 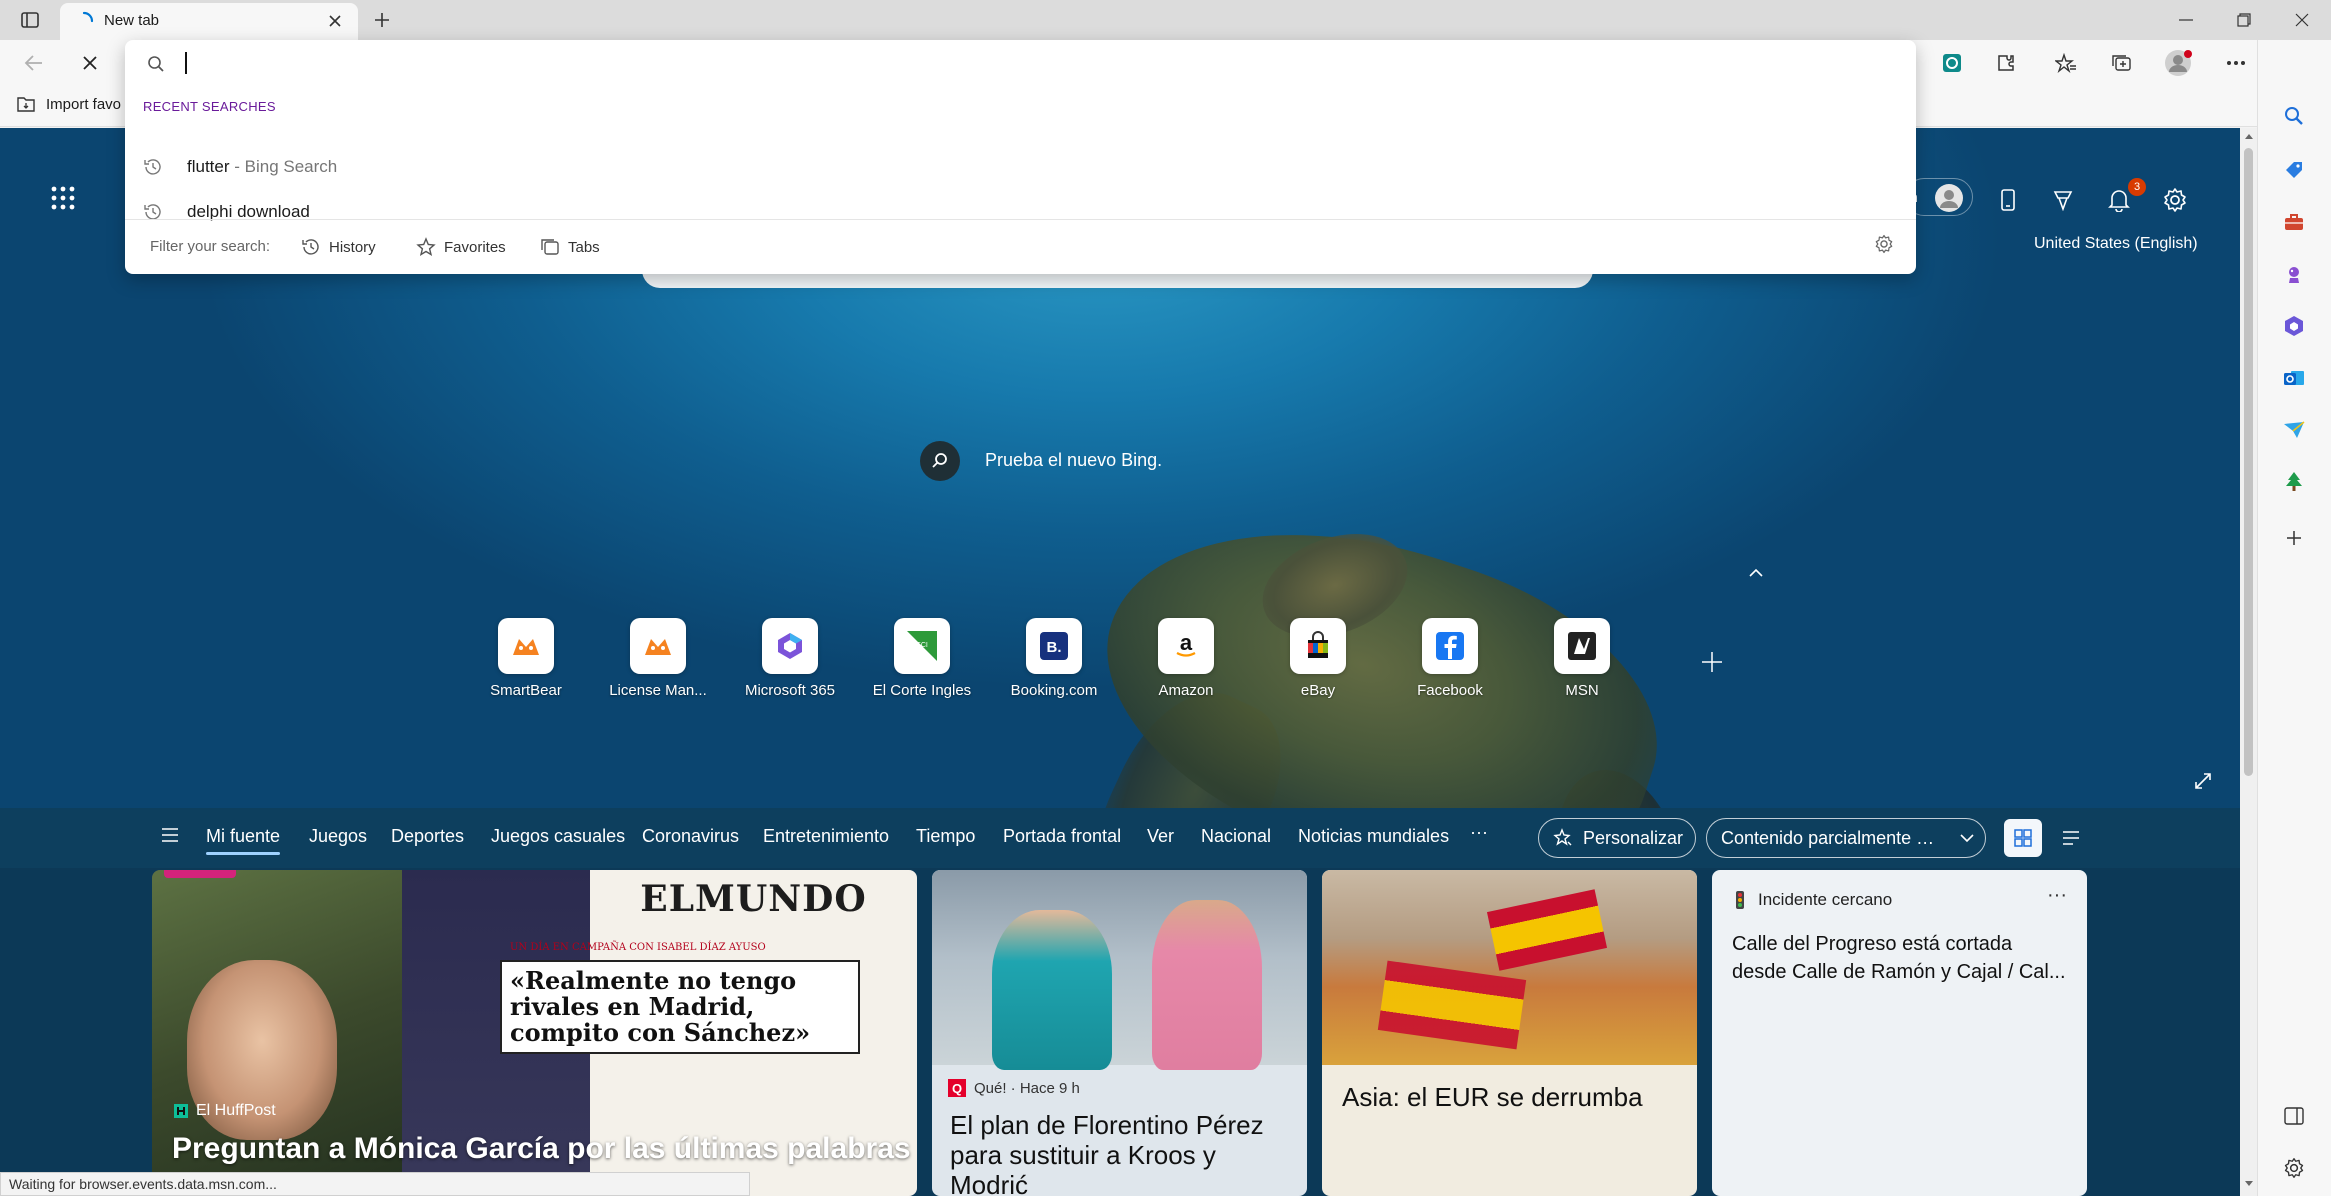 What do you see at coordinates (690, 836) in the screenshot?
I see `feed-tab: Coronavirus` at bounding box center [690, 836].